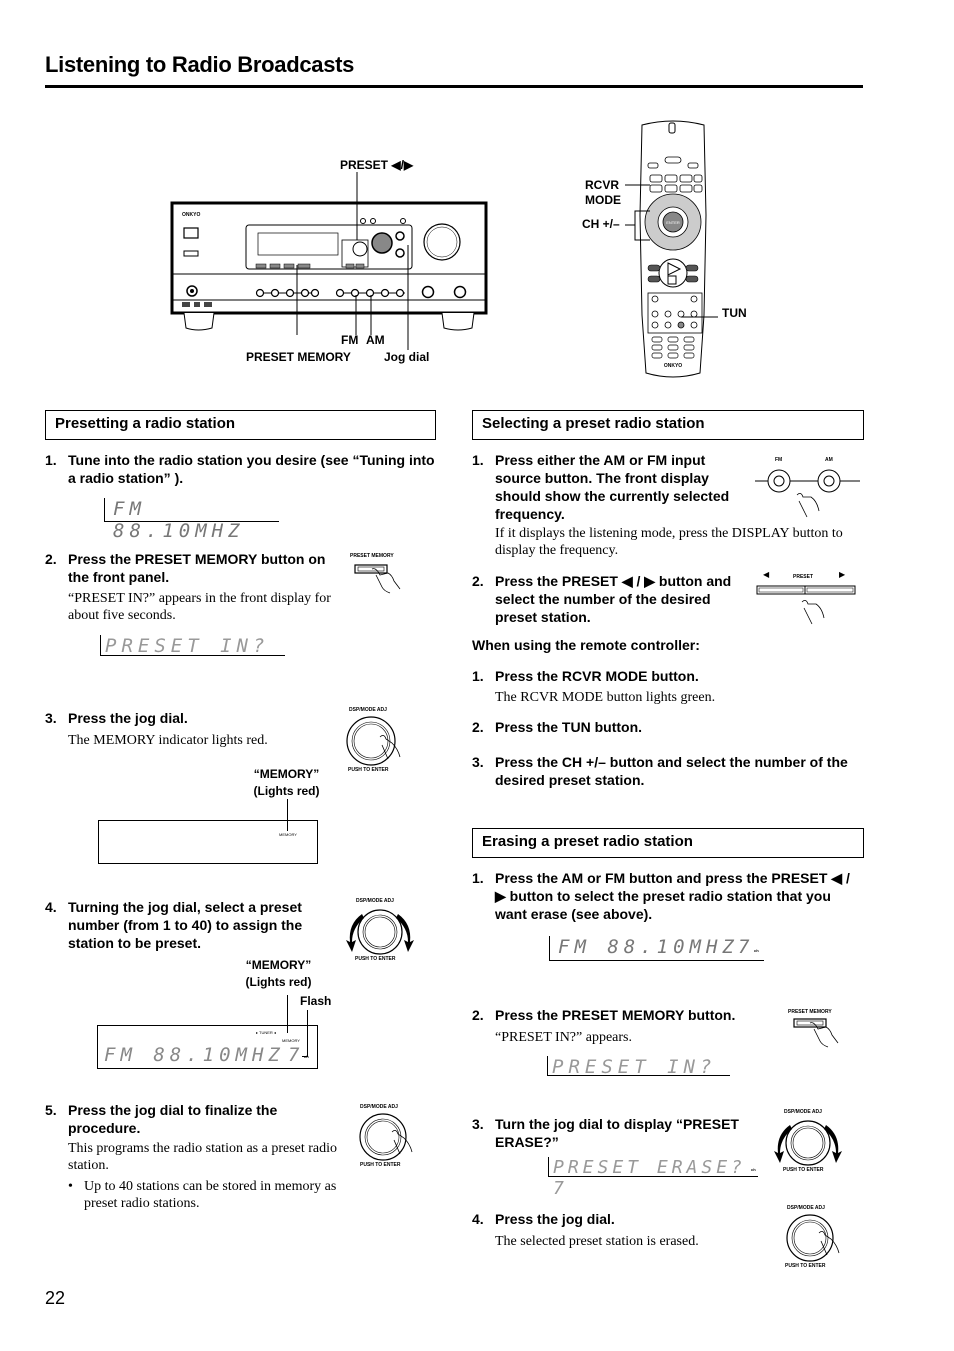 This screenshot has height=1351, width=954. What do you see at coordinates (597, 676) in the screenshot?
I see `step-text: Press the RCVR MODE button.` at bounding box center [597, 676].